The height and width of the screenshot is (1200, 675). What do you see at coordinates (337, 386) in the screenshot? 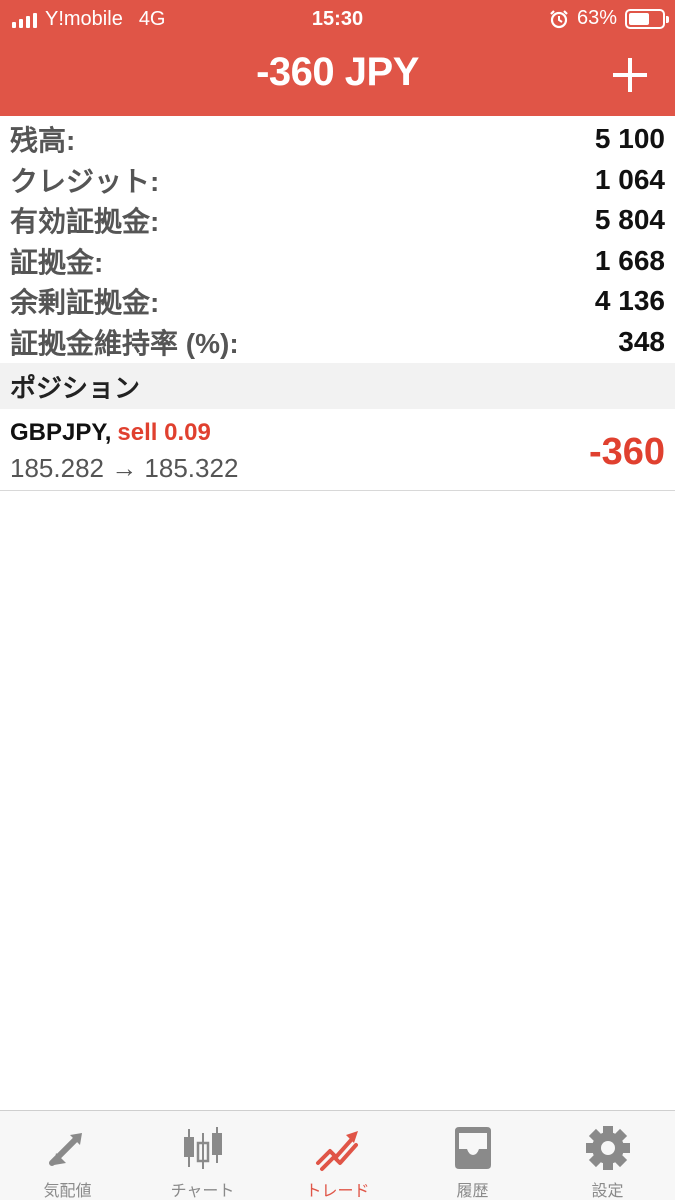
I see `positions-section-header: ポジション` at bounding box center [337, 386].